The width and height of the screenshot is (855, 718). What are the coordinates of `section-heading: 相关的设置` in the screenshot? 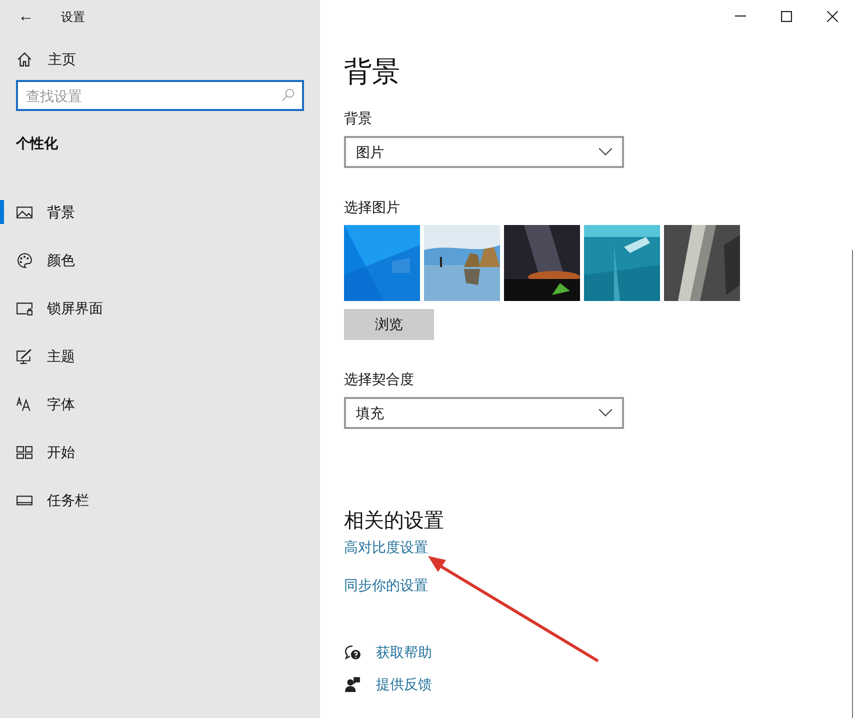 It's located at (394, 521).